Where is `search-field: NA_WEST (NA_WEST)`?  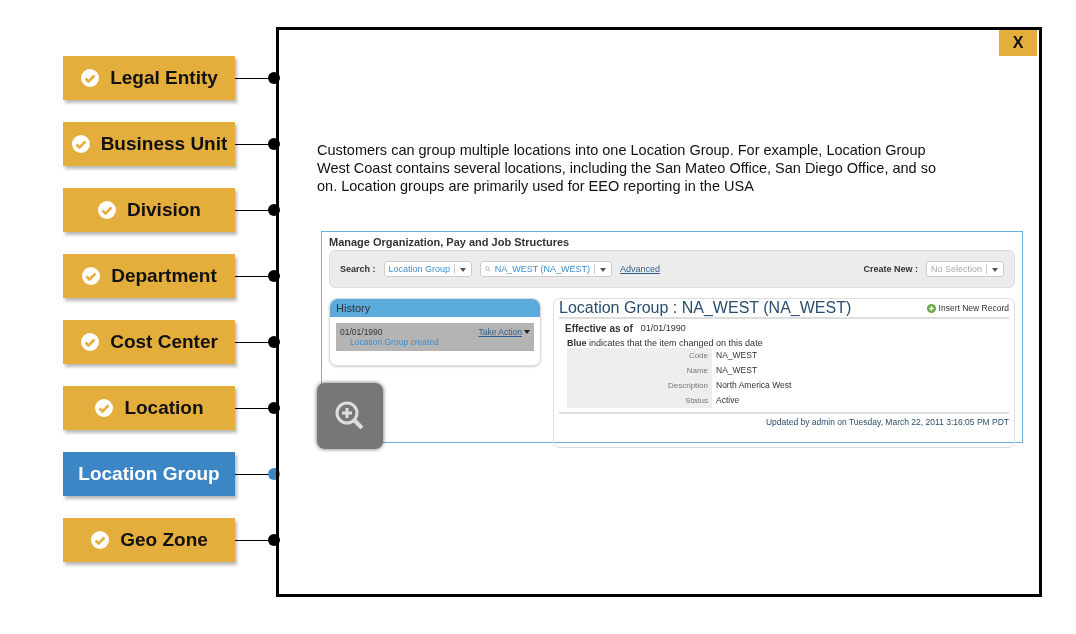 search-field: NA_WEST (NA_WEST) is located at coordinates (546, 269).